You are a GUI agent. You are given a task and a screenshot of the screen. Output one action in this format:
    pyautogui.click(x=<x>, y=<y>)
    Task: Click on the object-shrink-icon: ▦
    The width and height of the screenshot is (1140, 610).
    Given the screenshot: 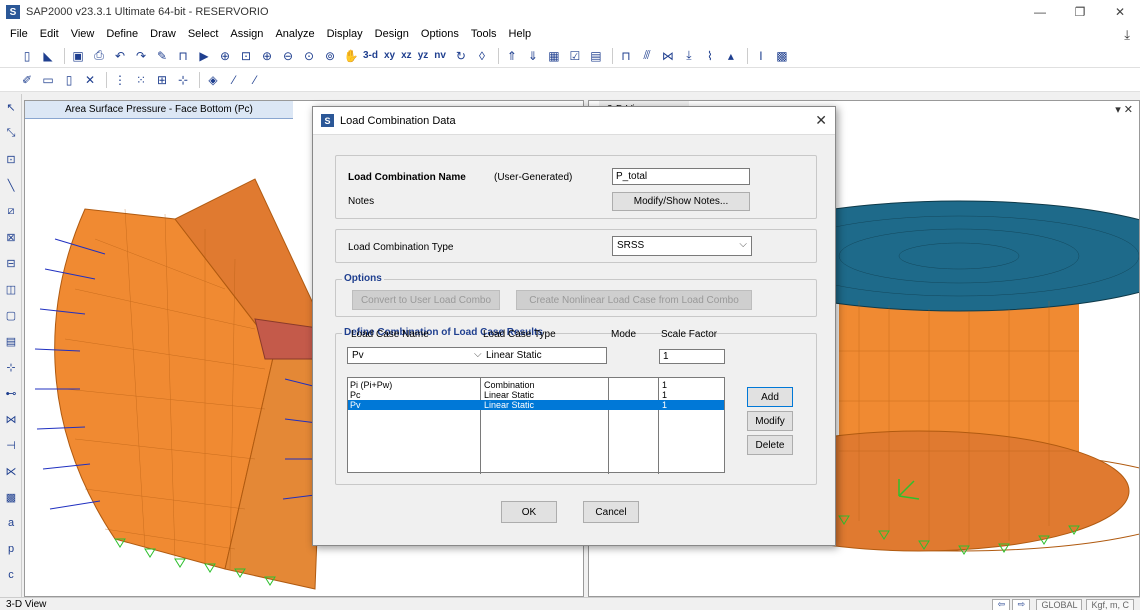 What is the action you would take?
    pyautogui.click(x=554, y=56)
    